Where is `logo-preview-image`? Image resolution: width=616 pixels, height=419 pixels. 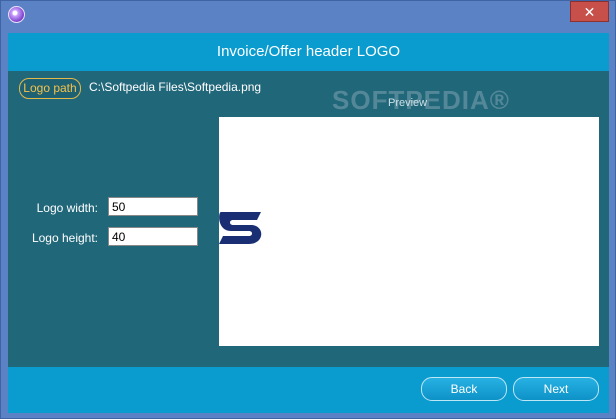 logo-preview-image is located at coordinates (240, 228).